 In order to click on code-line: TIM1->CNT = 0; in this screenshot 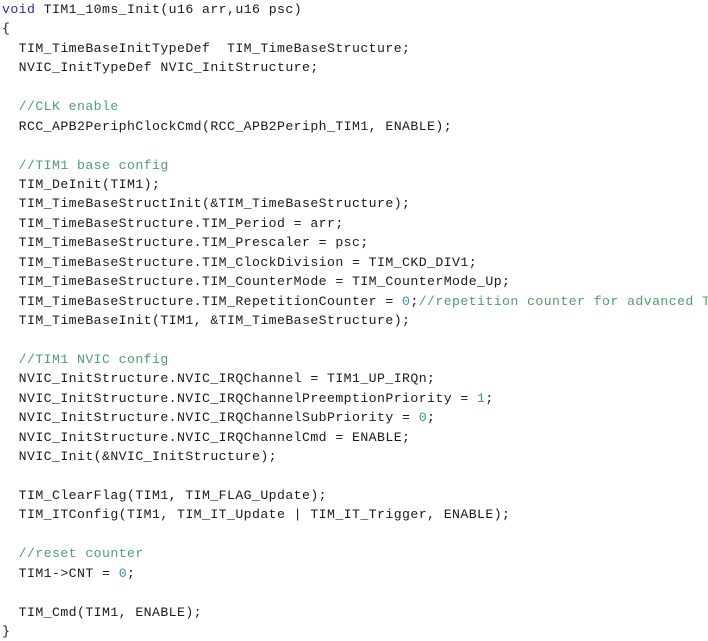, I will do `click(354, 573)`.